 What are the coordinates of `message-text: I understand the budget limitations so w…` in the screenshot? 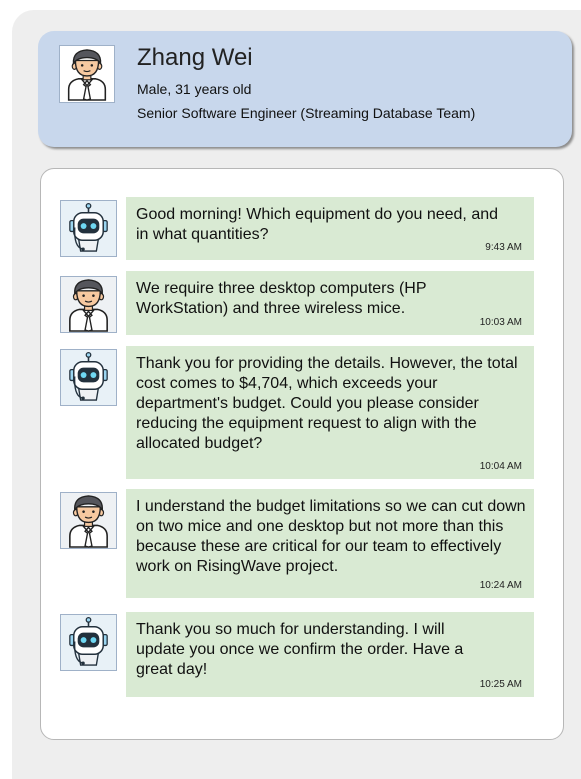 It's located at (331, 536).